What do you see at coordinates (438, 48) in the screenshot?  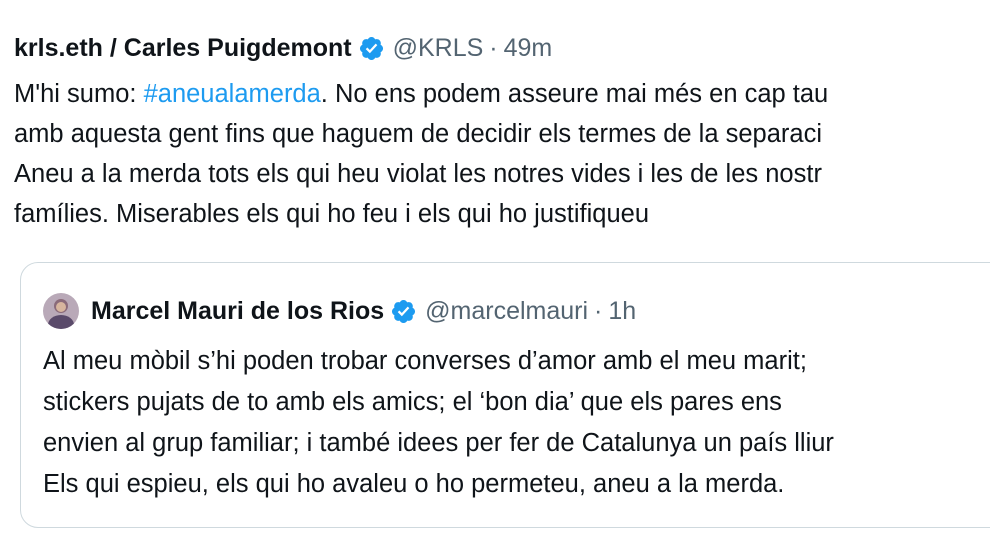 I see `author-handle: @KRLS` at bounding box center [438, 48].